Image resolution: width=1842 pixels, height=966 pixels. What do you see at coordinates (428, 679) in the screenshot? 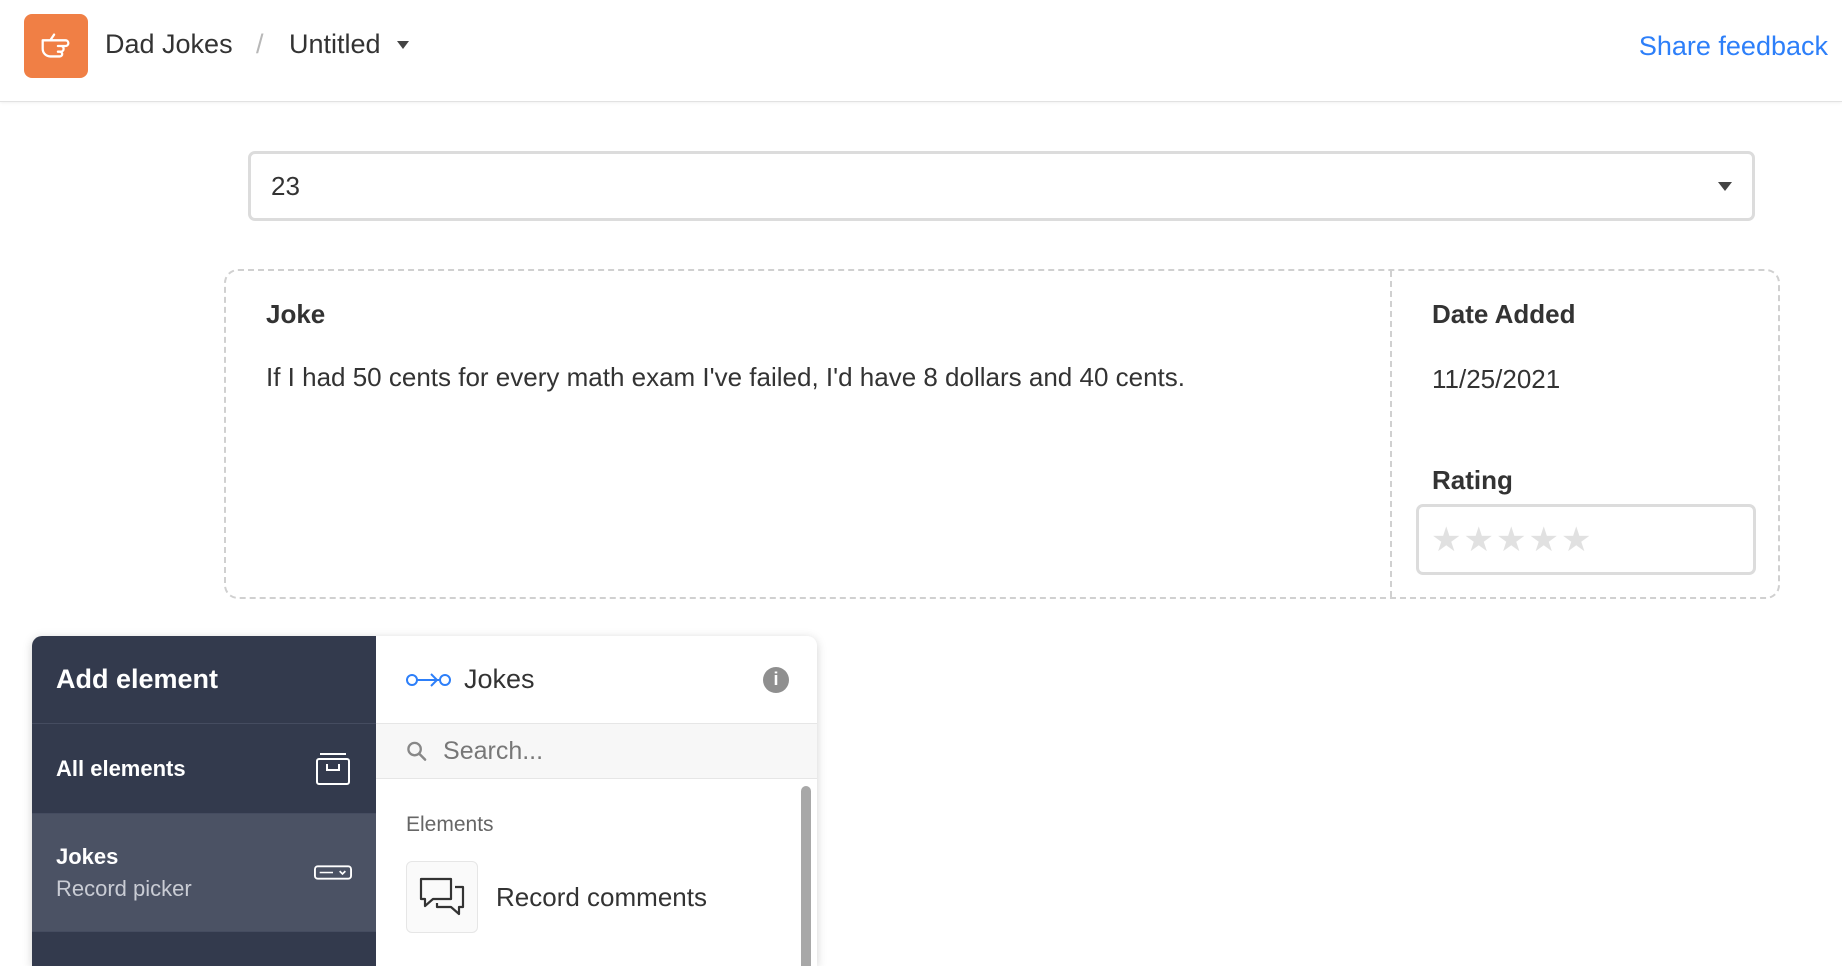
I see `linked-record-icon` at bounding box center [428, 679].